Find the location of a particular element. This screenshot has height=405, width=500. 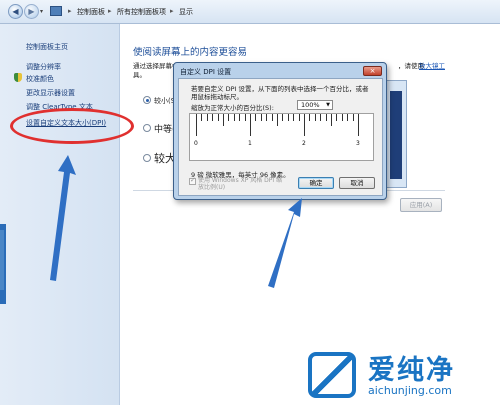

chevron-down-icon: ▼ is located at coordinates (328, 105).